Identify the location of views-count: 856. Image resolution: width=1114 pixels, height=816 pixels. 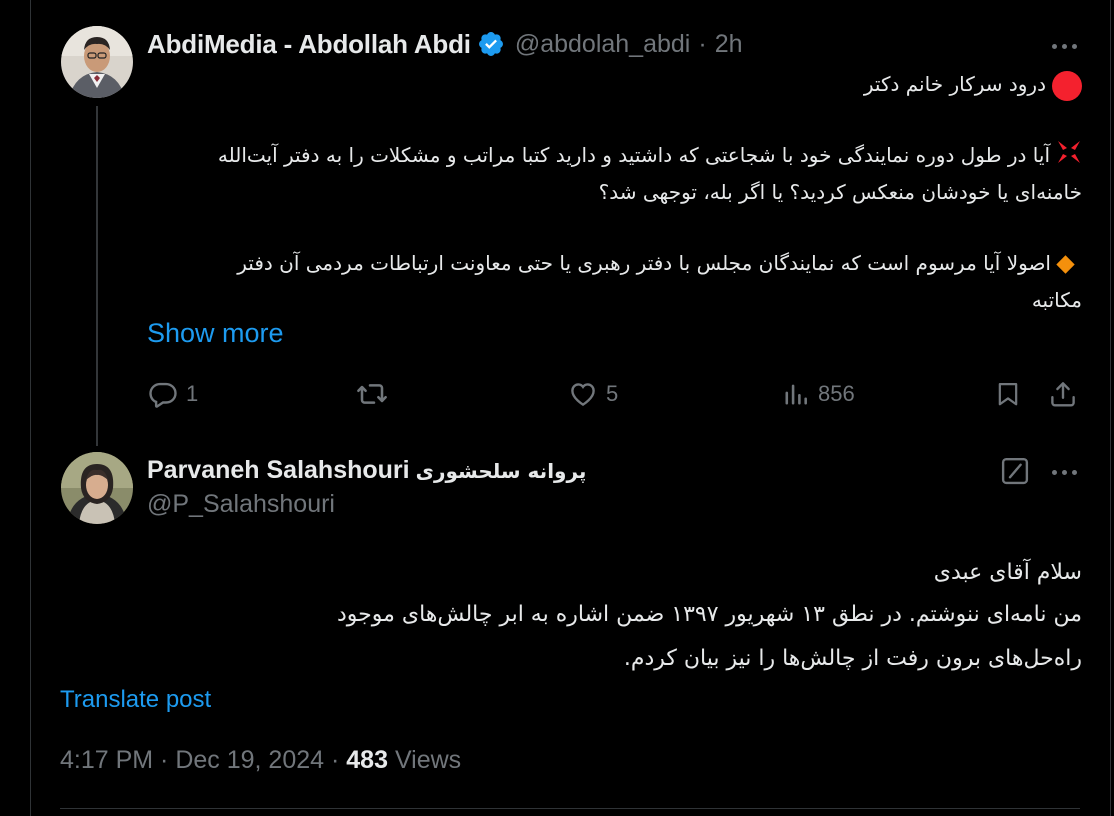
(836, 393).